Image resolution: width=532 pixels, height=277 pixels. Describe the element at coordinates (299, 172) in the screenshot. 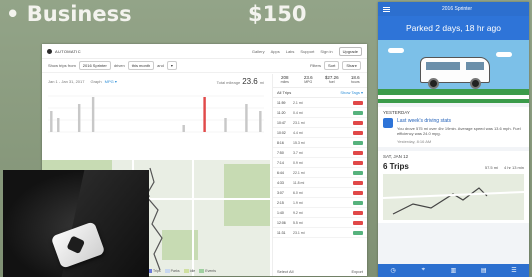

I see `trip-dist: 22.1 mi` at that location.